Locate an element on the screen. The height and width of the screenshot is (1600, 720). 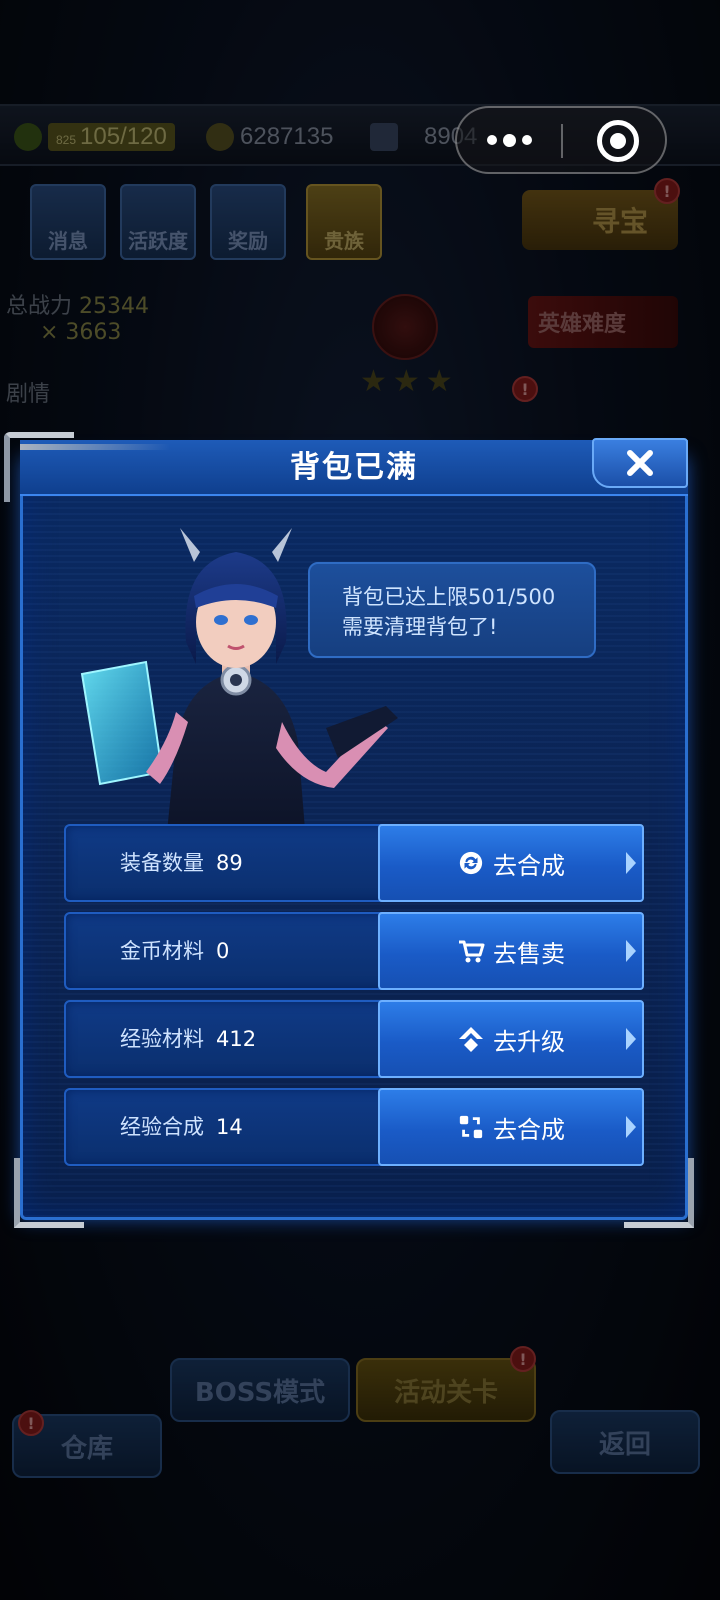
row-value: 0 is located at coordinates (223, 951).